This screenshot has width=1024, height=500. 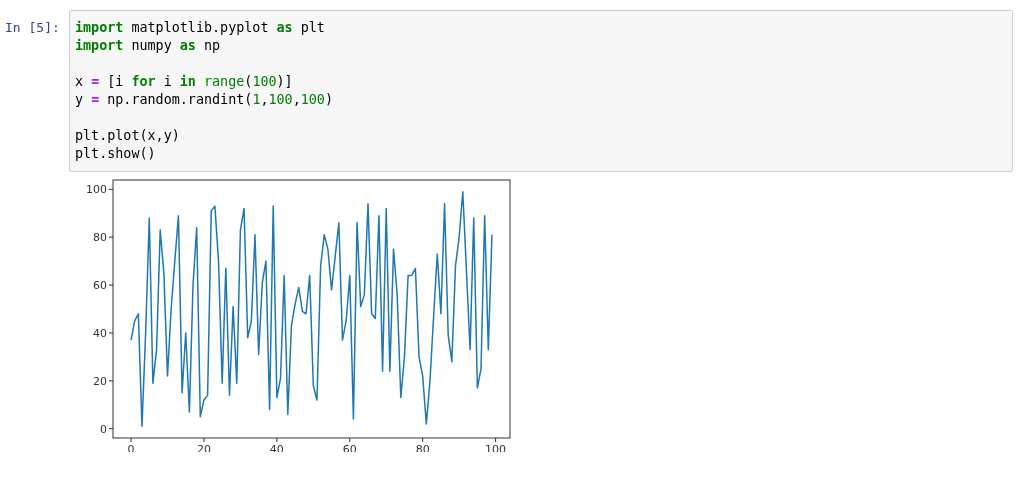 I want to click on y-tick-label: 80, so click(x=100, y=238).